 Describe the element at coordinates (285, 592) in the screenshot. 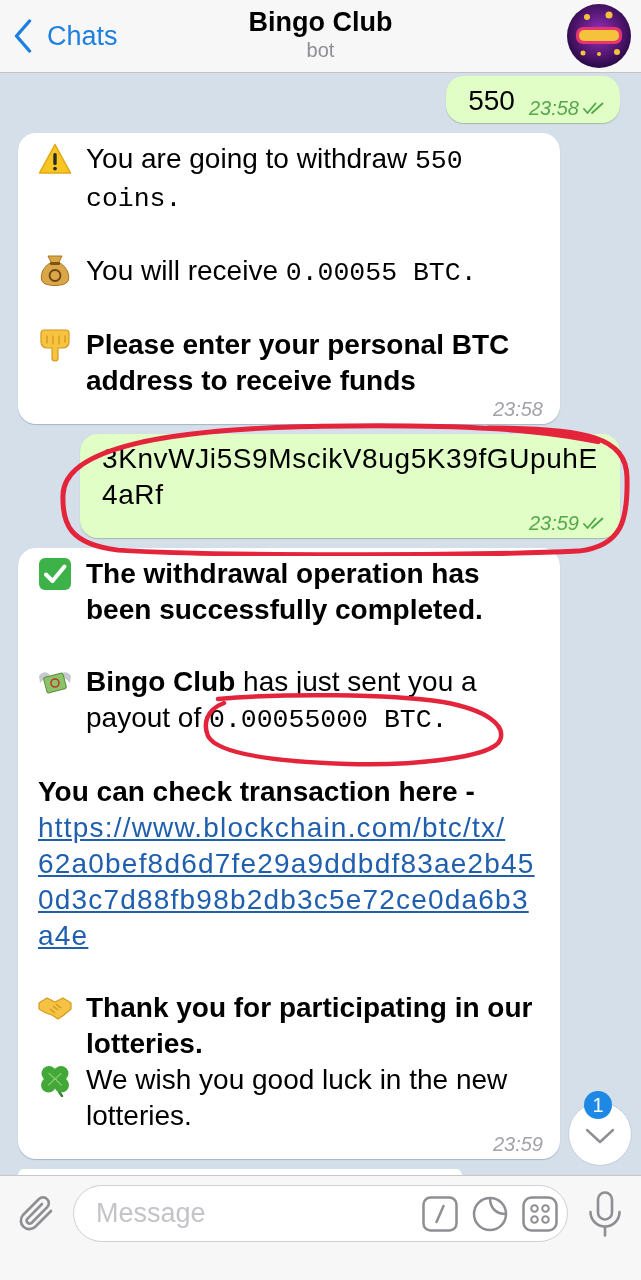

I see `message-text: The withdrawal operation has been successfully completed.` at that location.